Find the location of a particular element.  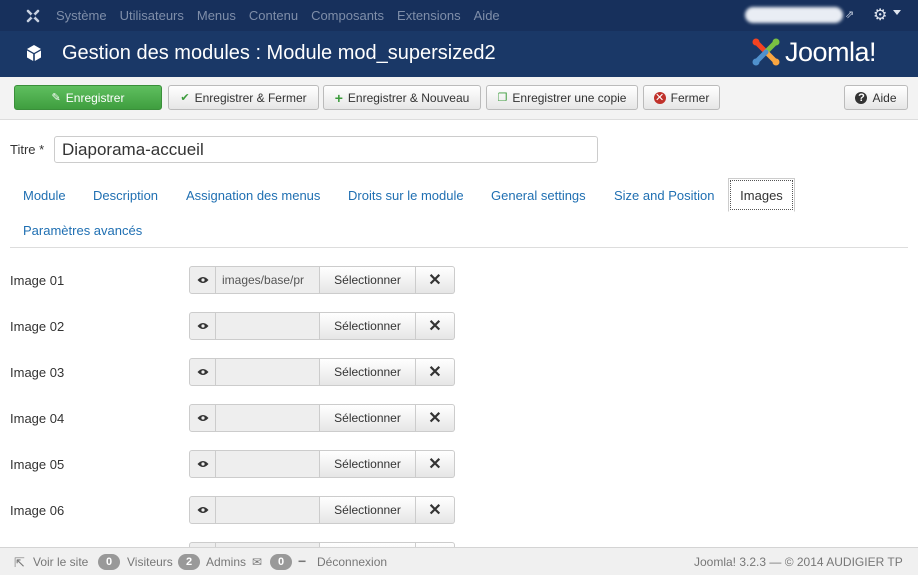

save-close-label: Enregistrer & Fermer is located at coordinates (250, 97).